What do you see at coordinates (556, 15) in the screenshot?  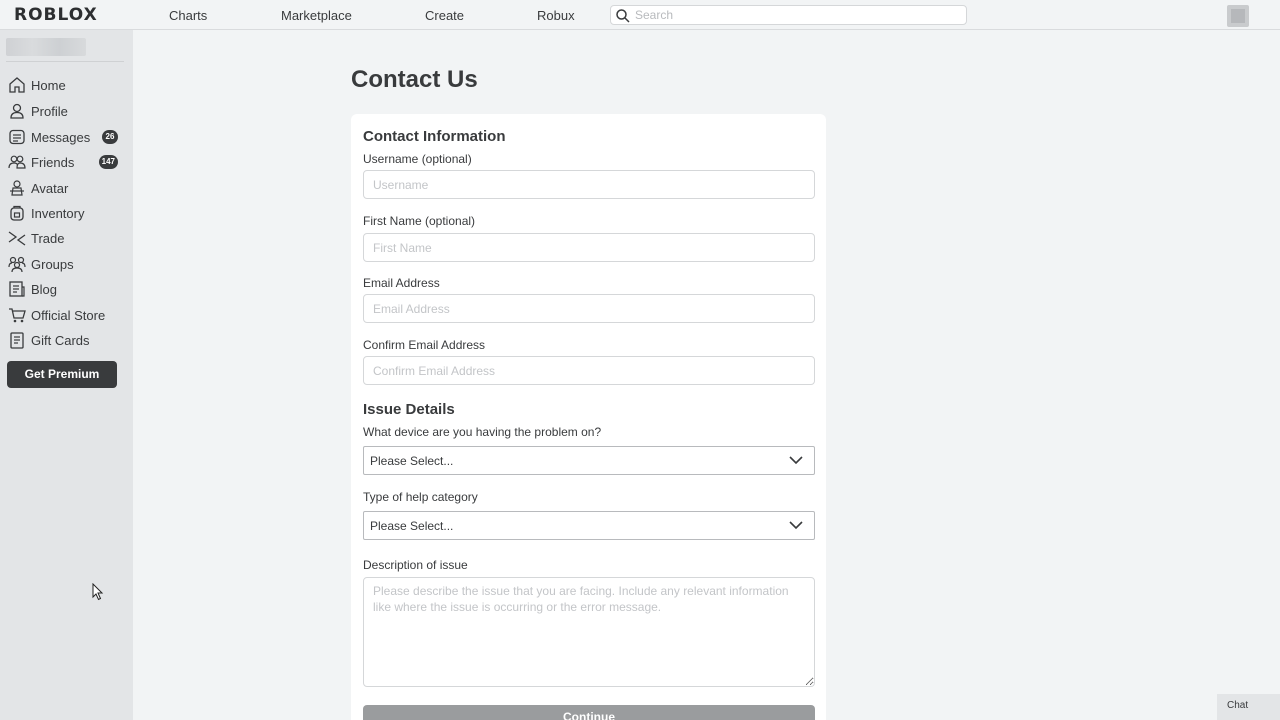 I see `nav-robux: Robux` at bounding box center [556, 15].